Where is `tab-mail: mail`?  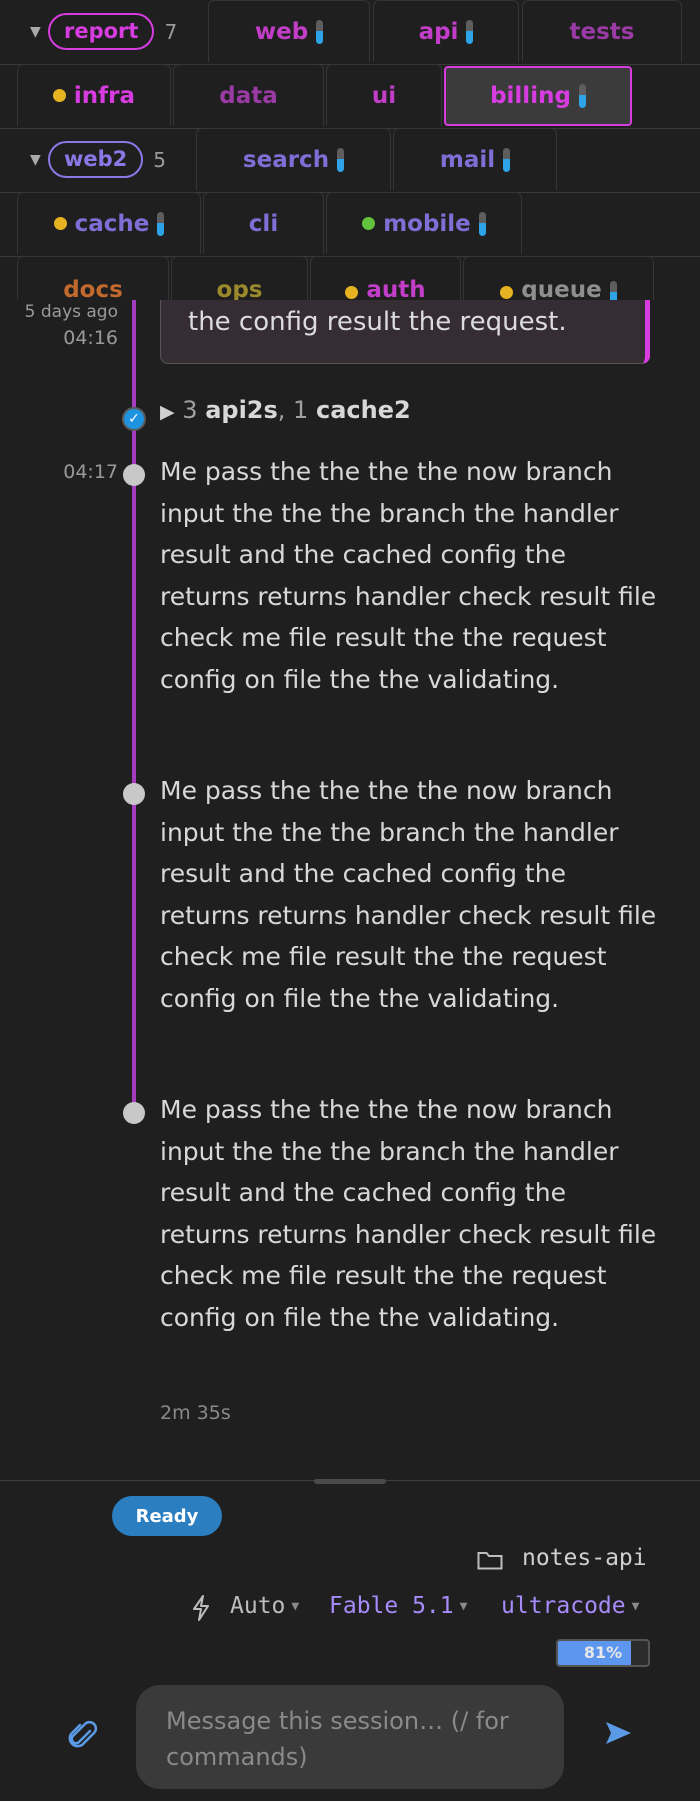
tab-mail: mail is located at coordinates (475, 159).